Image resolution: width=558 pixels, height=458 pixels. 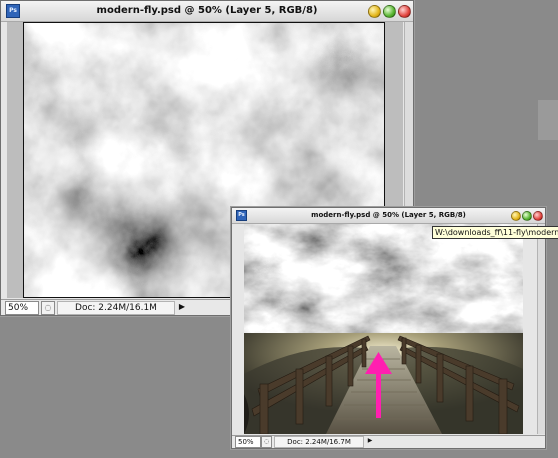 What do you see at coordinates (383, 278) in the screenshot?
I see `clouds-layer` at bounding box center [383, 278].